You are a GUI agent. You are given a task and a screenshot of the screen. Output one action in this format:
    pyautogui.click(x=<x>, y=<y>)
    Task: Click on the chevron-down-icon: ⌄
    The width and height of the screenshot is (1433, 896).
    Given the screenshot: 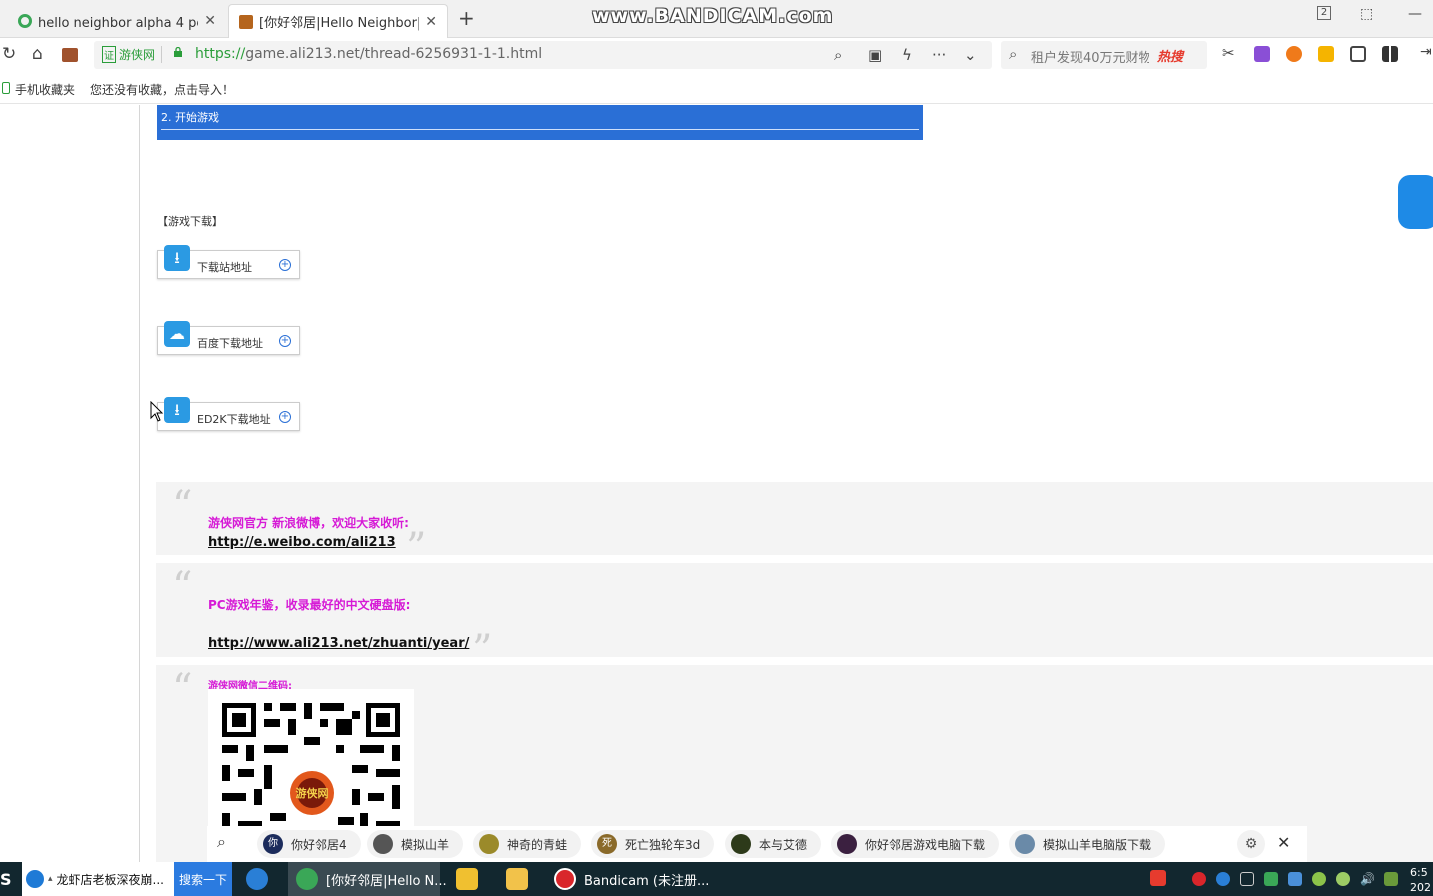 What is the action you would take?
    pyautogui.click(x=970, y=55)
    